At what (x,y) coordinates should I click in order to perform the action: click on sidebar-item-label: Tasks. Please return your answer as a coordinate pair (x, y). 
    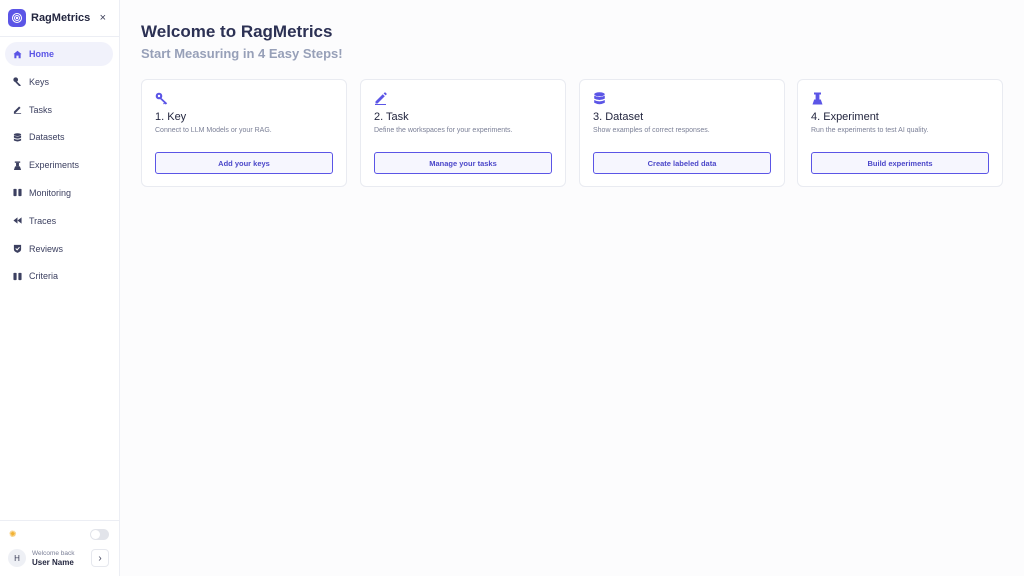
    Looking at the image, I should click on (41, 109).